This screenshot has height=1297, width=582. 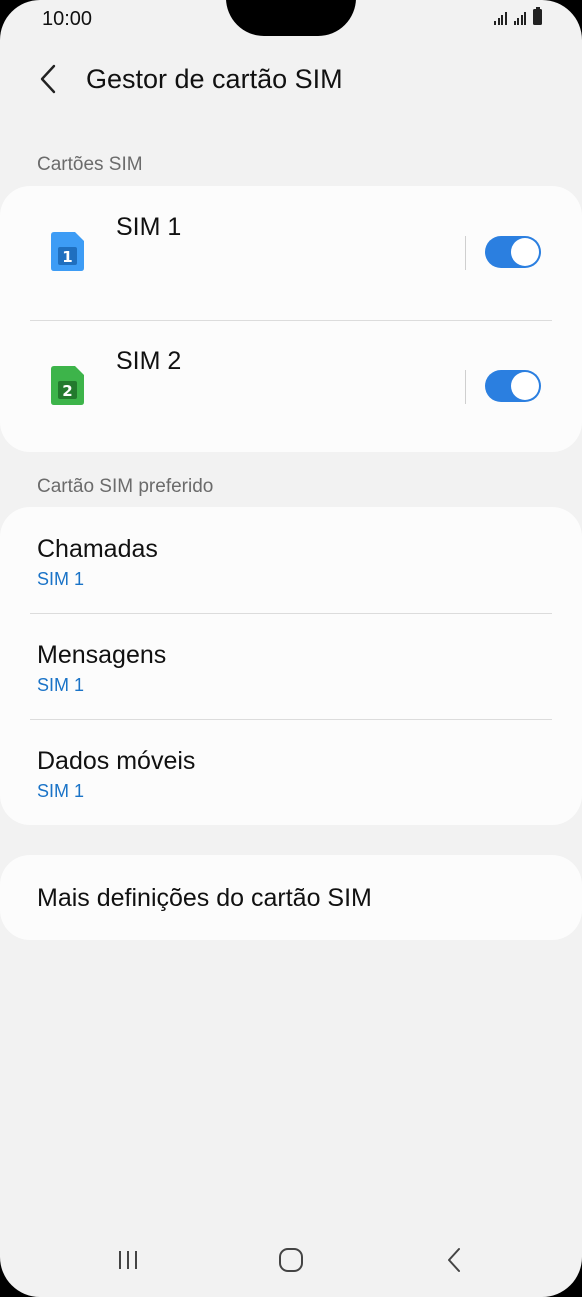 I want to click on back-icon, so click(x=454, y=1260).